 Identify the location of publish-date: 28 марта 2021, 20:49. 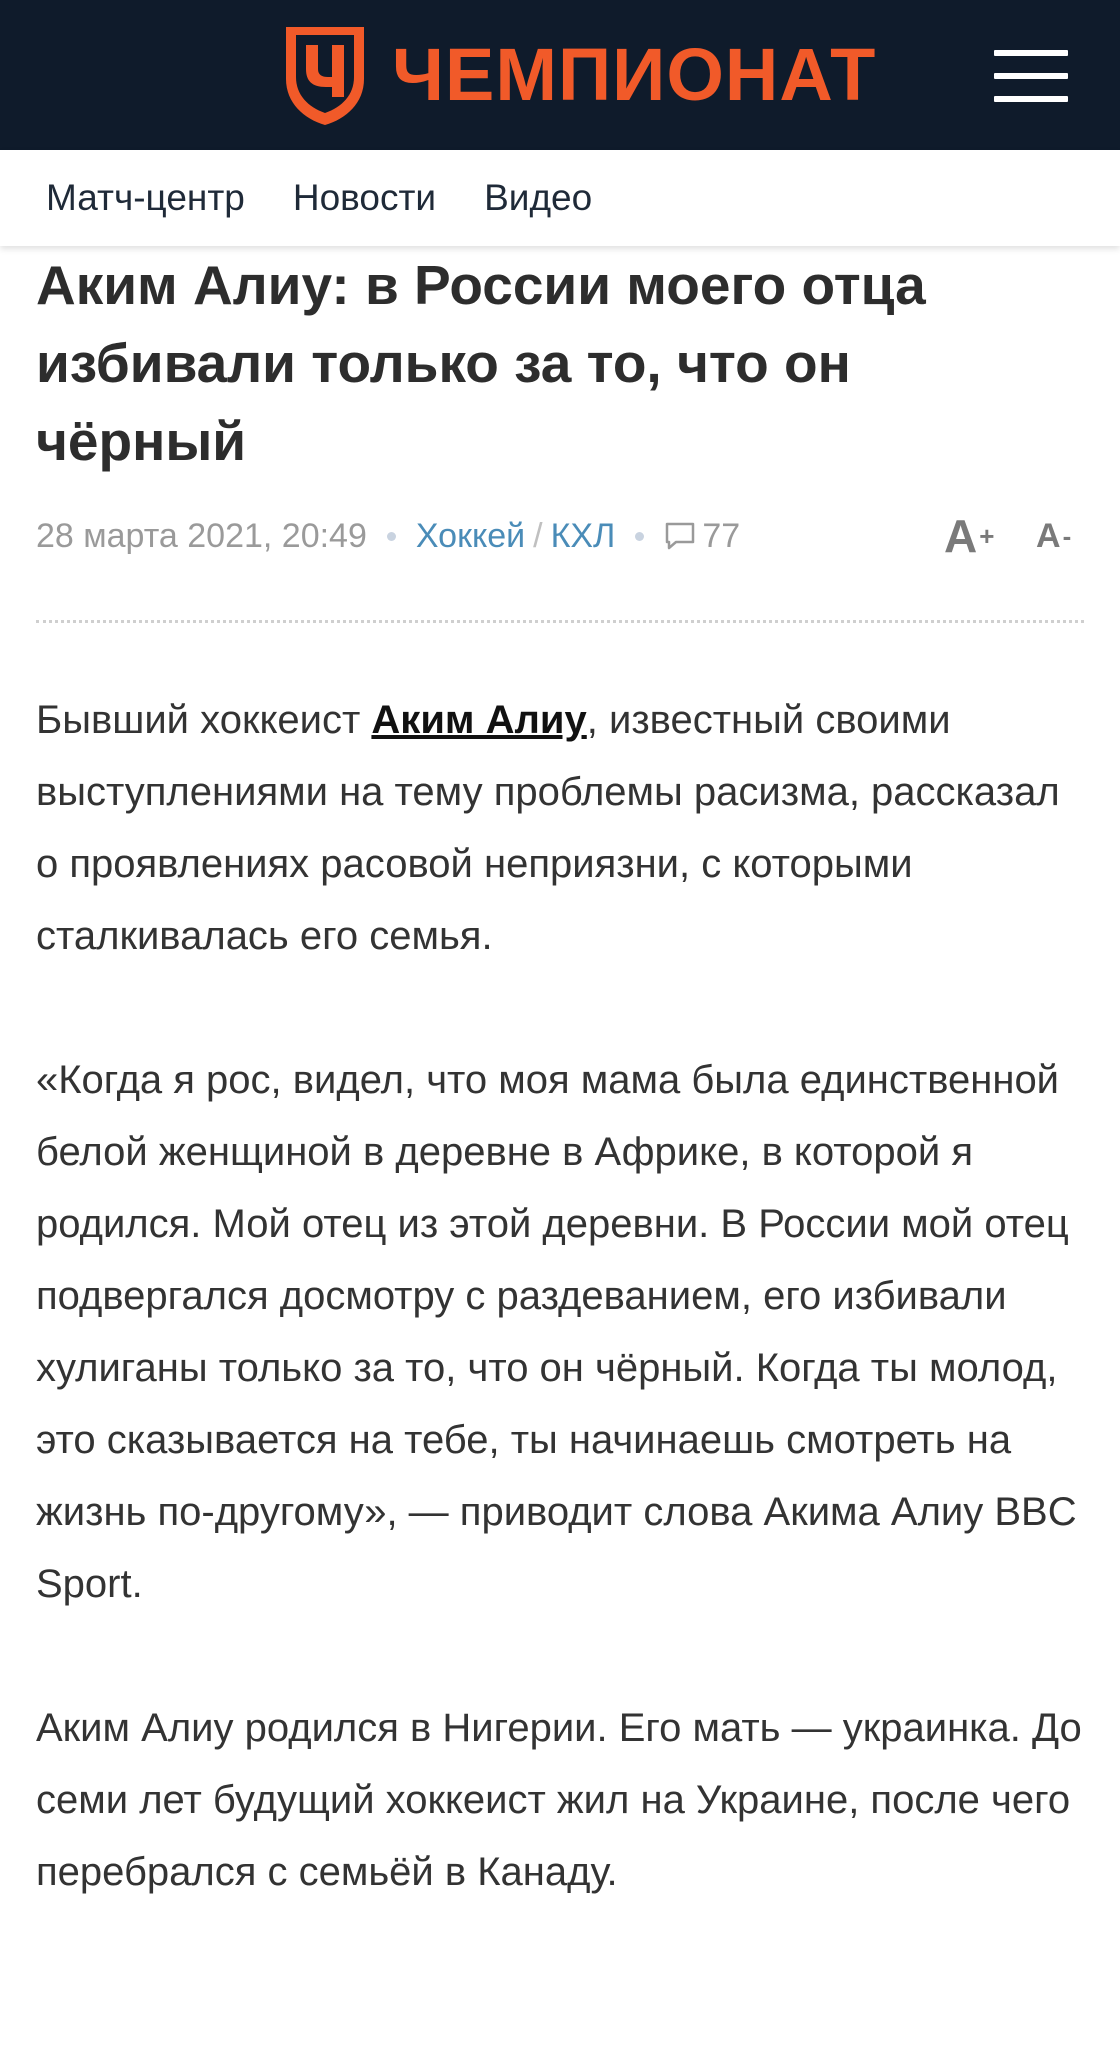
(201, 535).